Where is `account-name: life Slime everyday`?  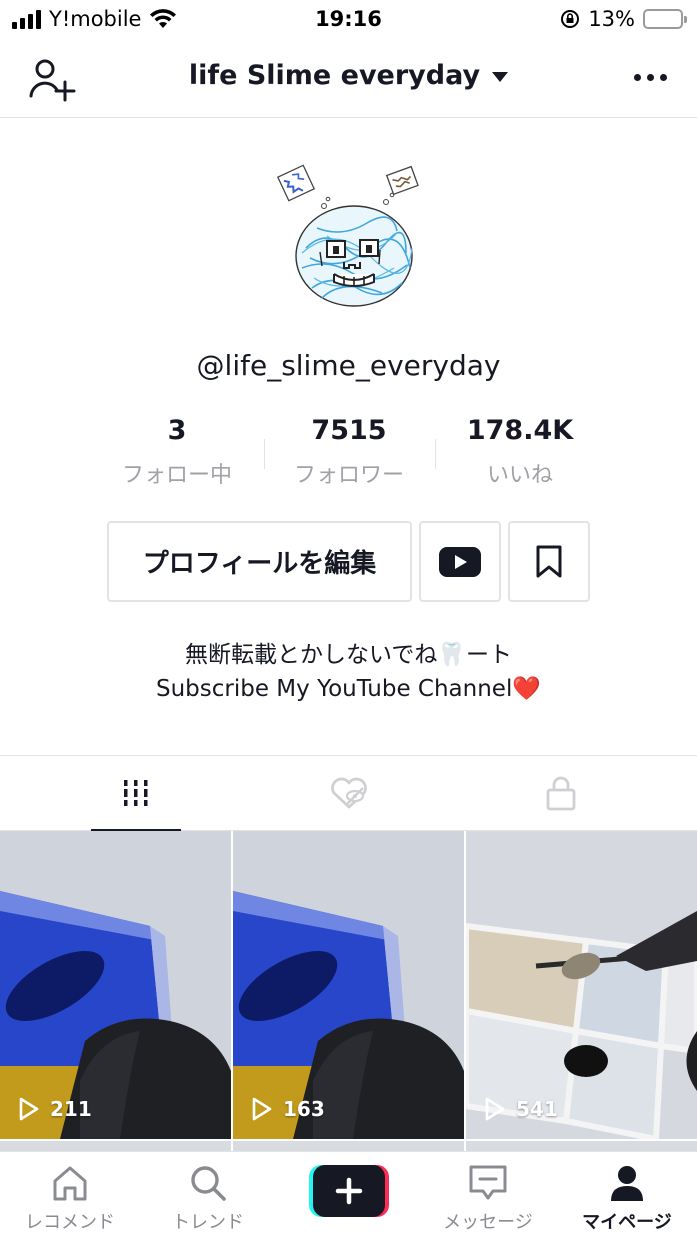
account-name: life Slime everyday is located at coordinates (334, 75).